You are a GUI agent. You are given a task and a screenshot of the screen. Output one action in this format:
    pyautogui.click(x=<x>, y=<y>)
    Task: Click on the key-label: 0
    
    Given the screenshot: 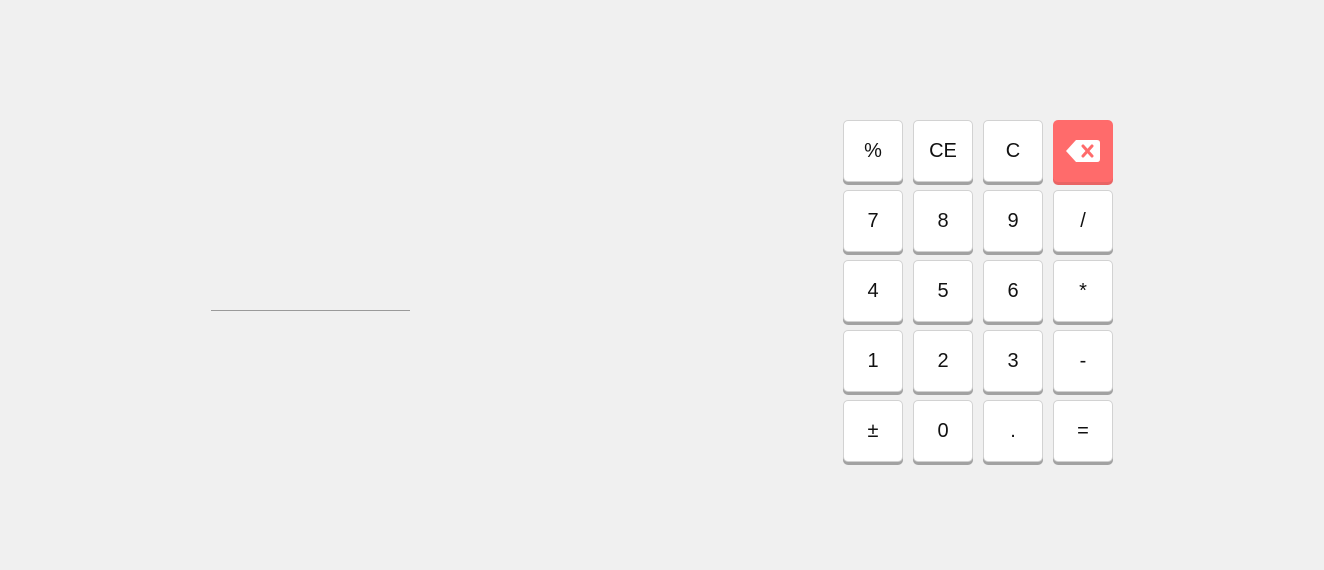 What is the action you would take?
    pyautogui.click(x=943, y=430)
    